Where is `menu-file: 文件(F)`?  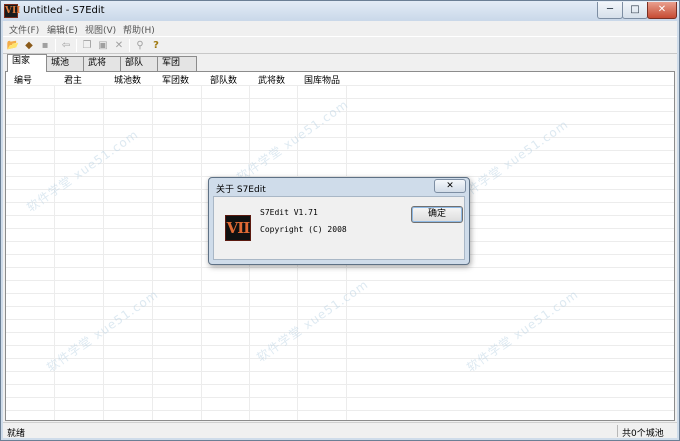
menu-file: 文件(F) is located at coordinates (24, 29).